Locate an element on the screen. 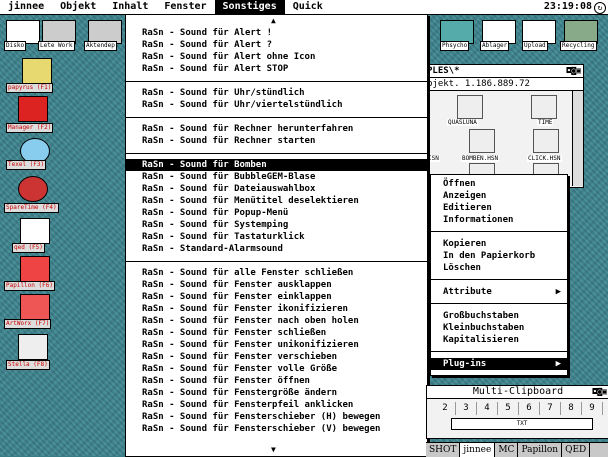 This screenshot has width=608, height=457. sound-menu-item: RaSn - Sound für Alert ? is located at coordinates (276, 45).